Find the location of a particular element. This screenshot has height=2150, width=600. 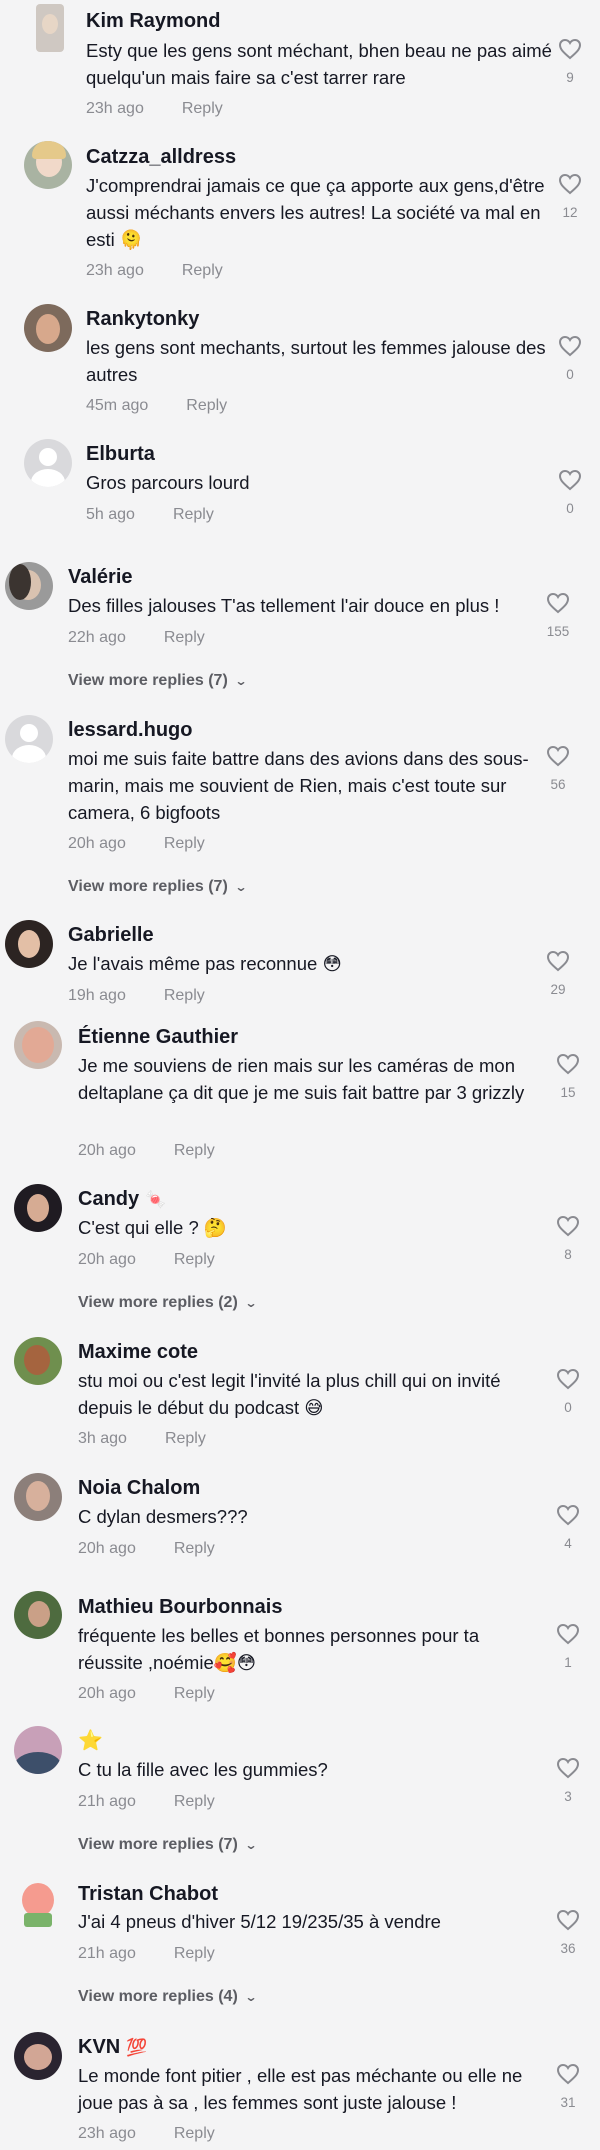

comment-author: Catzza_alldress is located at coordinates (161, 157).